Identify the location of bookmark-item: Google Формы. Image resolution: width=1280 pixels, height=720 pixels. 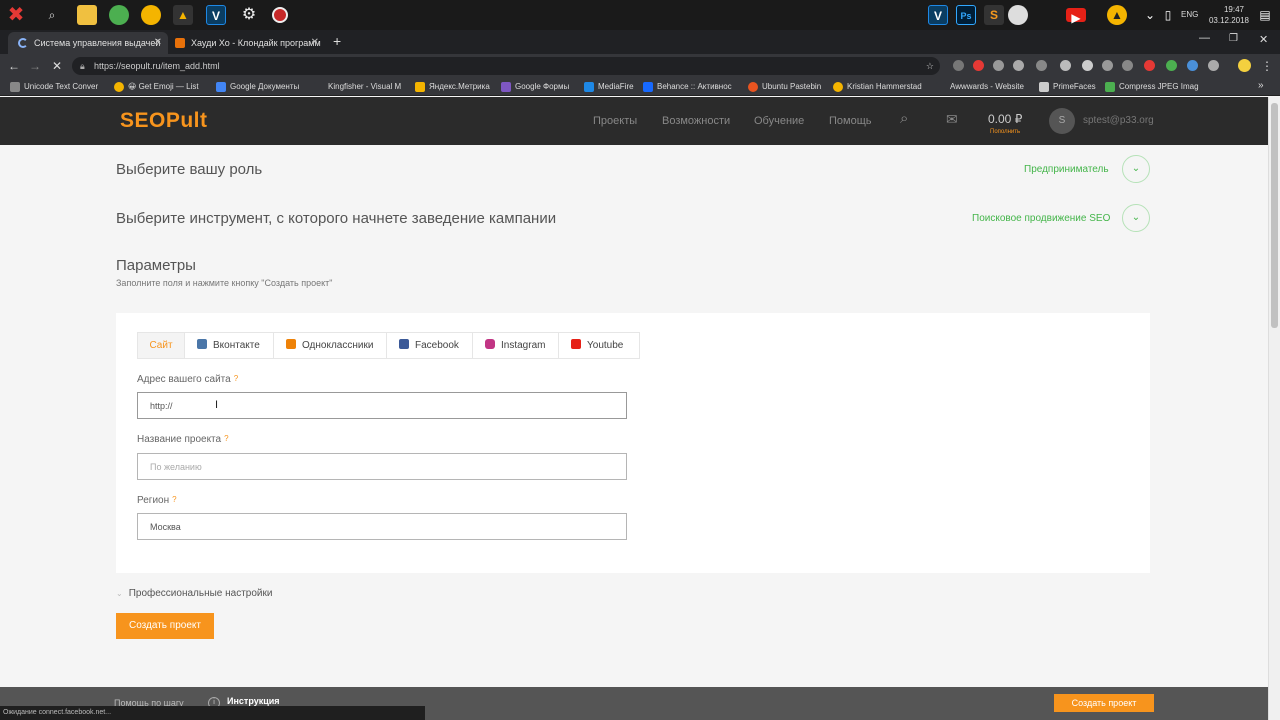
(535, 87).